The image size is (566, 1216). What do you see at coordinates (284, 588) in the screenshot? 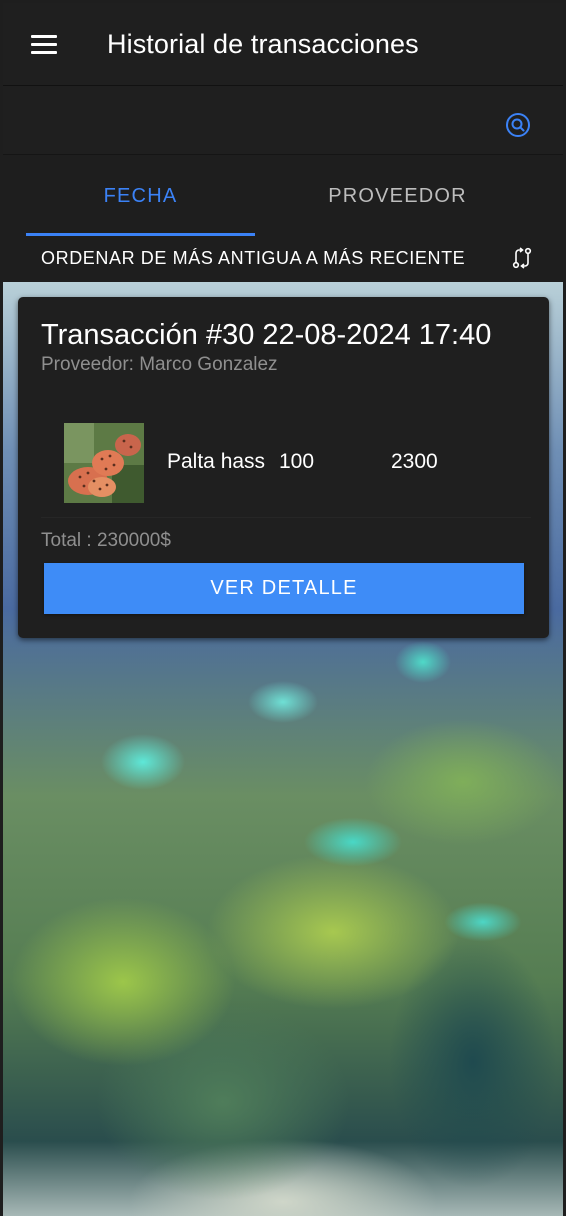
I see `view-detail-button: VER DETALLE` at bounding box center [284, 588].